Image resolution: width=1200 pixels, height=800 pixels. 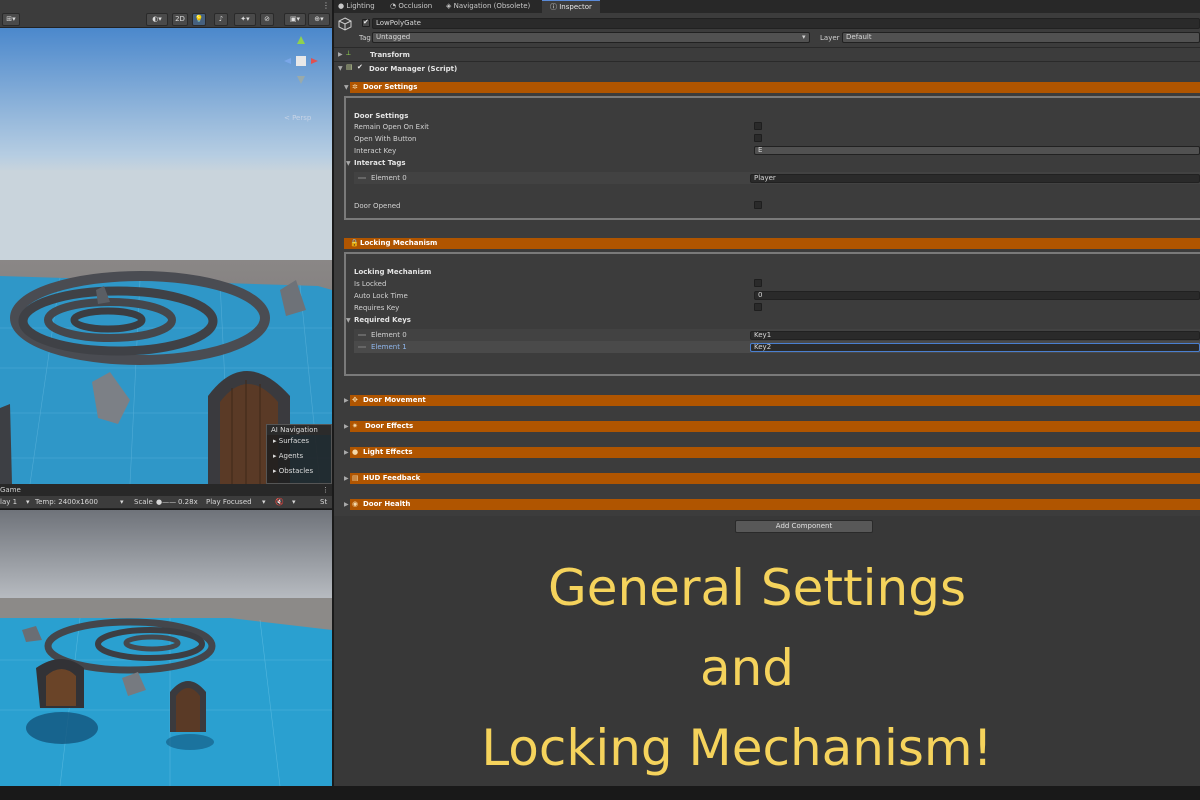 What do you see at coordinates (975, 335) in the screenshot?
I see `key-element-0-field: Key1` at bounding box center [975, 335].